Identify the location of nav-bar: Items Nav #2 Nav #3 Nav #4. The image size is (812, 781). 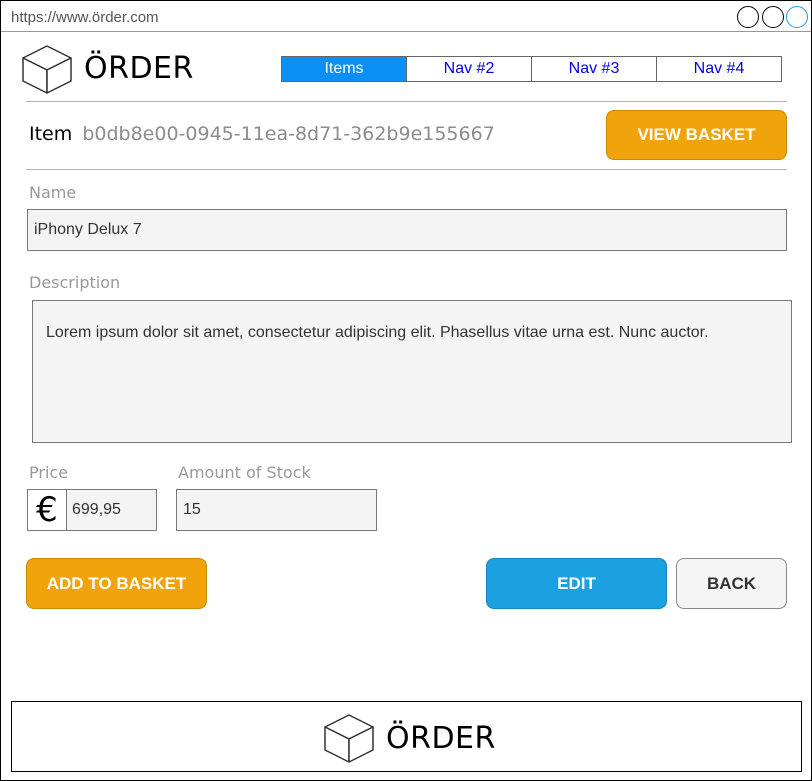
(531, 69).